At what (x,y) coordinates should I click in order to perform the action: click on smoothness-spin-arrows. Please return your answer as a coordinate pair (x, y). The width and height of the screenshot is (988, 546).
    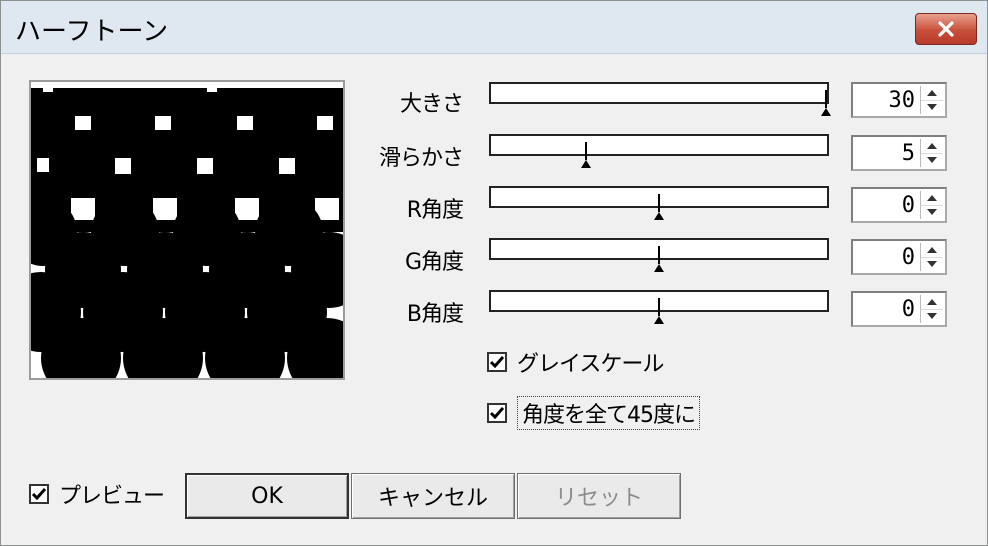
    Looking at the image, I should click on (931, 153).